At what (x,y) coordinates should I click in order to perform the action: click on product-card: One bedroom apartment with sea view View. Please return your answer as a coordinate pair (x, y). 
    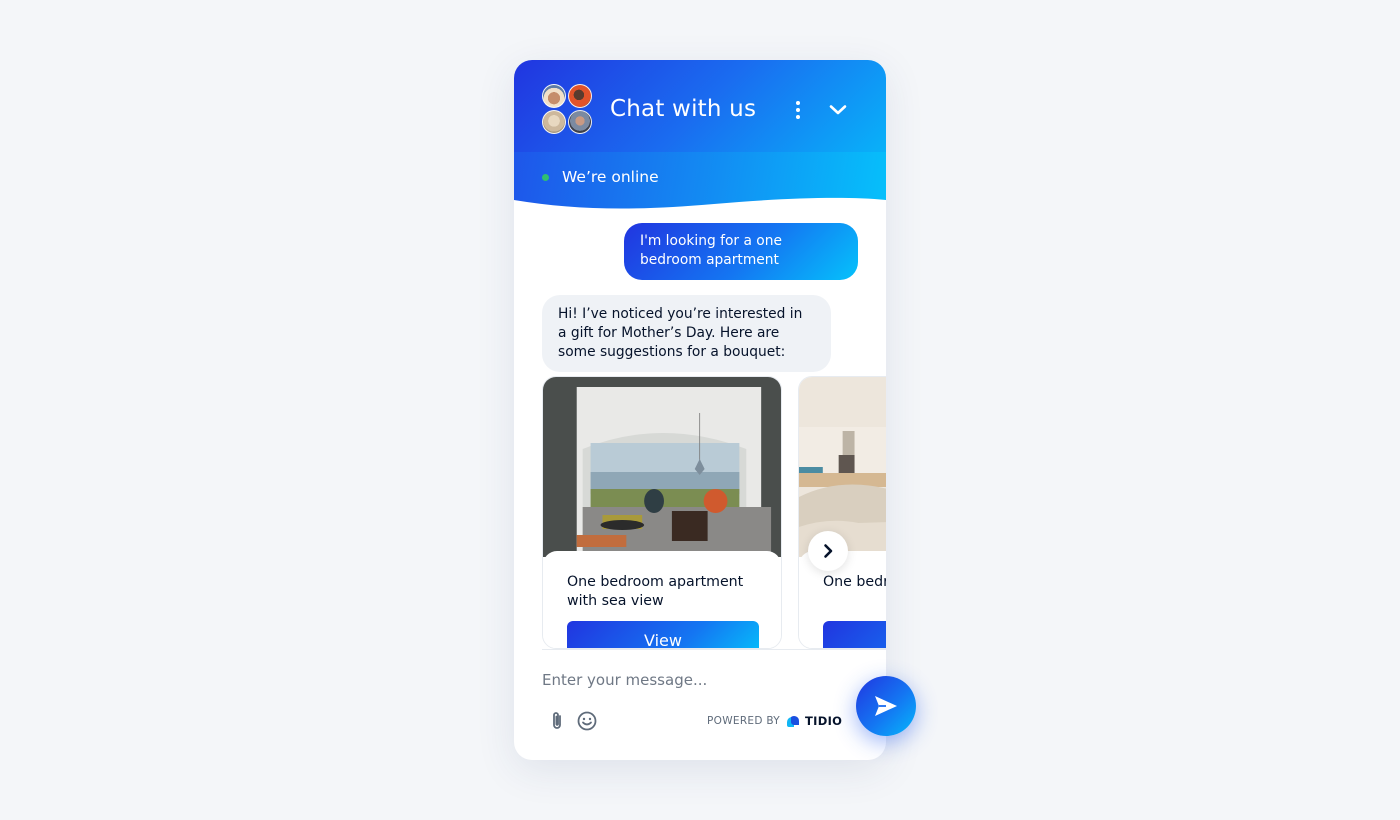
    Looking at the image, I should click on (662, 512).